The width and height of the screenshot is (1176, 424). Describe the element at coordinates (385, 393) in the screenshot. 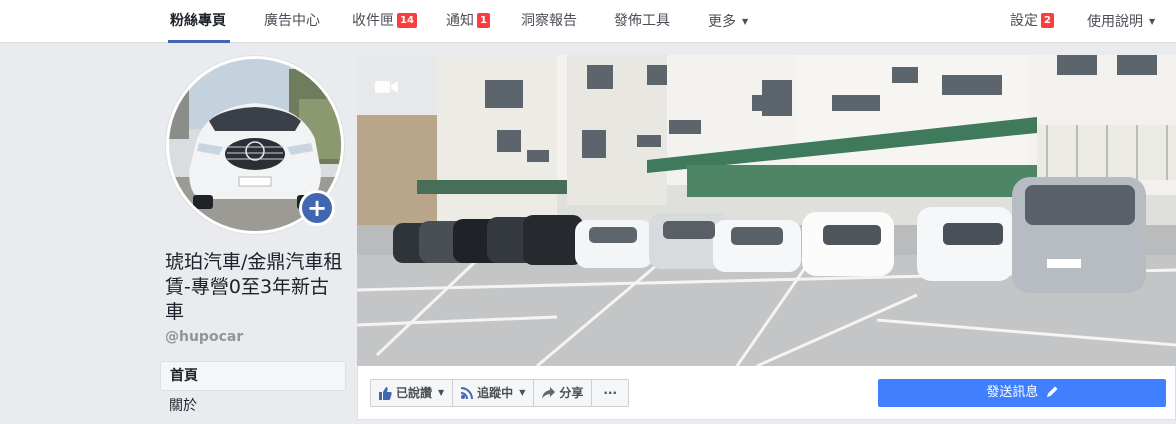

I see `thumbs-up-icon` at that location.